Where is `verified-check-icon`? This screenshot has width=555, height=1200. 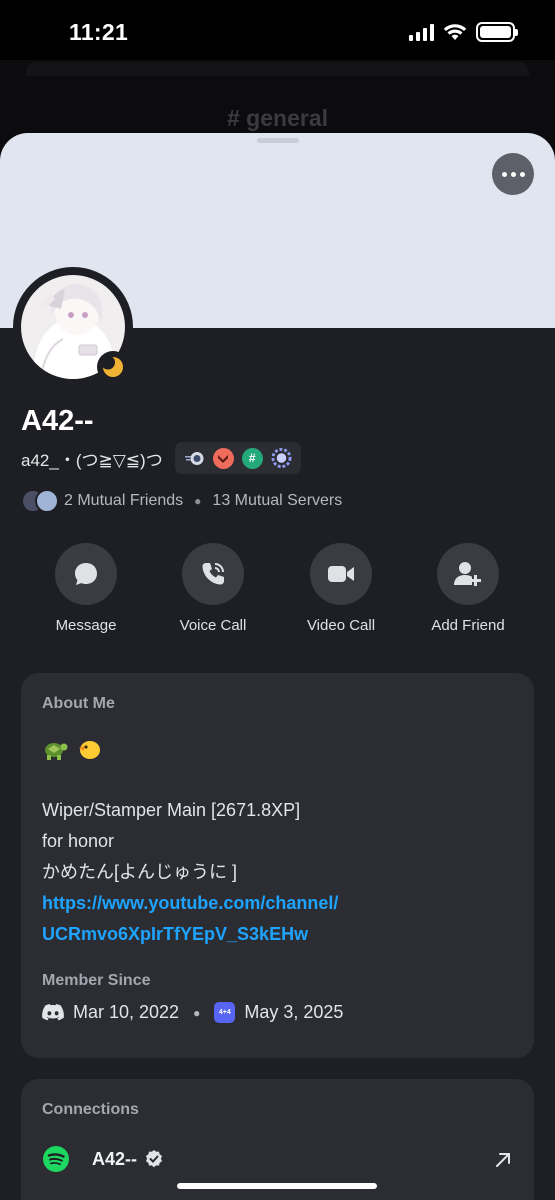 verified-check-icon is located at coordinates (154, 1159).